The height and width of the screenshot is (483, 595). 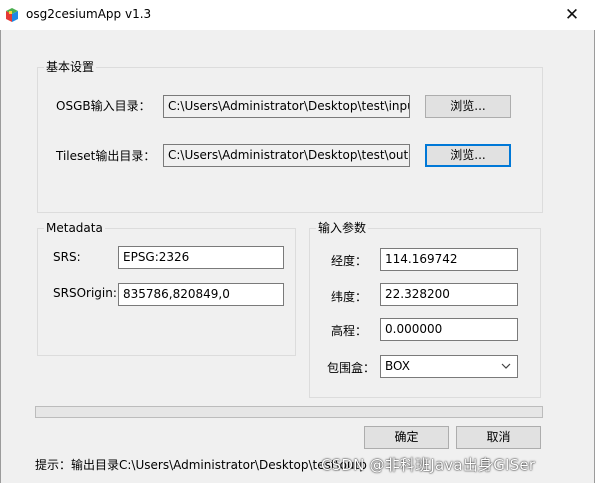 What do you see at coordinates (349, 297) in the screenshot?
I see `latitude-label: 纬度：` at bounding box center [349, 297].